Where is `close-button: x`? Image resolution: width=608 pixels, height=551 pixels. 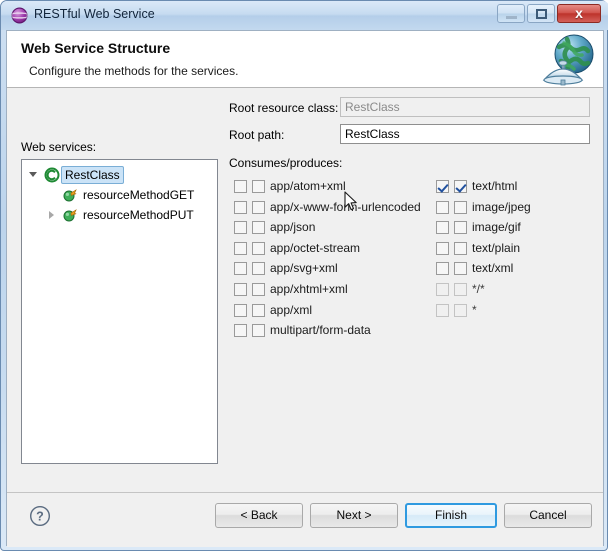
close-button: x is located at coordinates (579, 13).